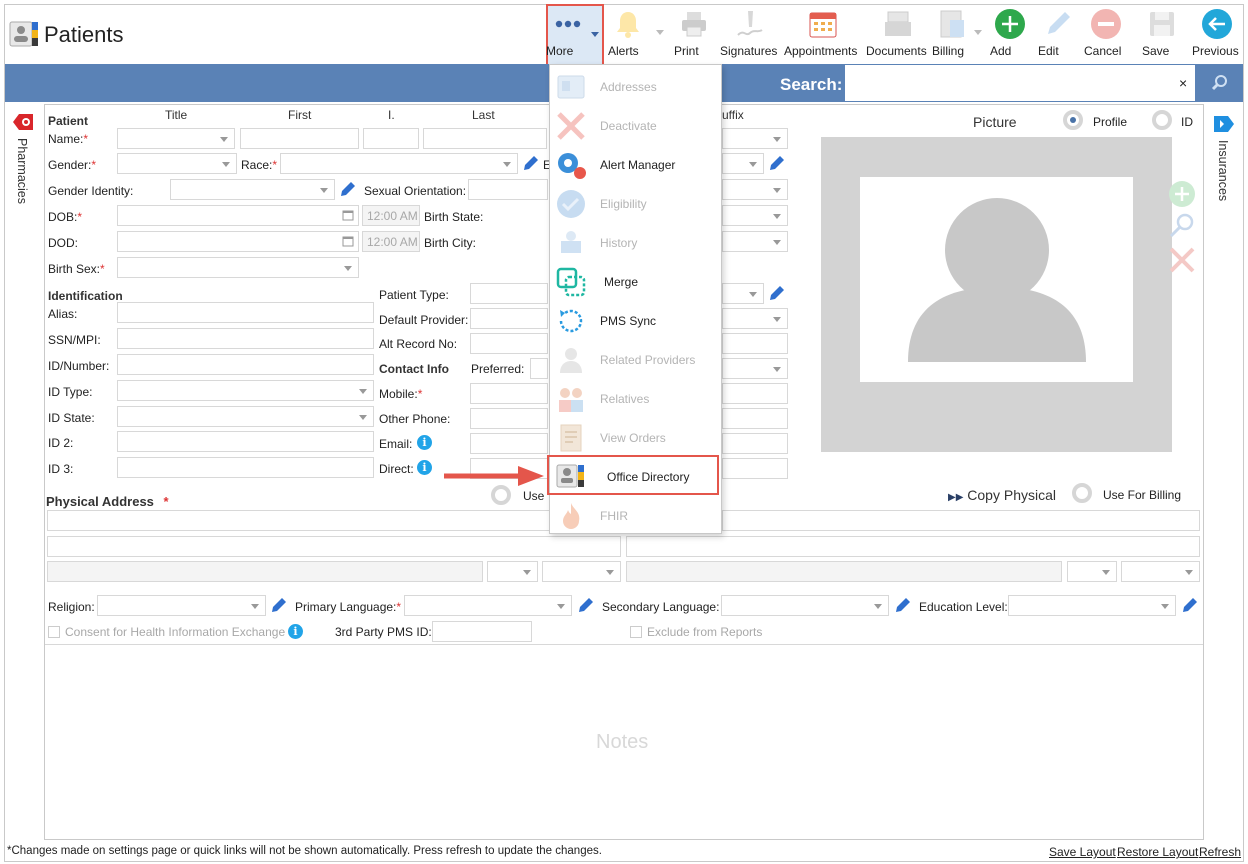  I want to click on mobile-input, so click(509, 393).